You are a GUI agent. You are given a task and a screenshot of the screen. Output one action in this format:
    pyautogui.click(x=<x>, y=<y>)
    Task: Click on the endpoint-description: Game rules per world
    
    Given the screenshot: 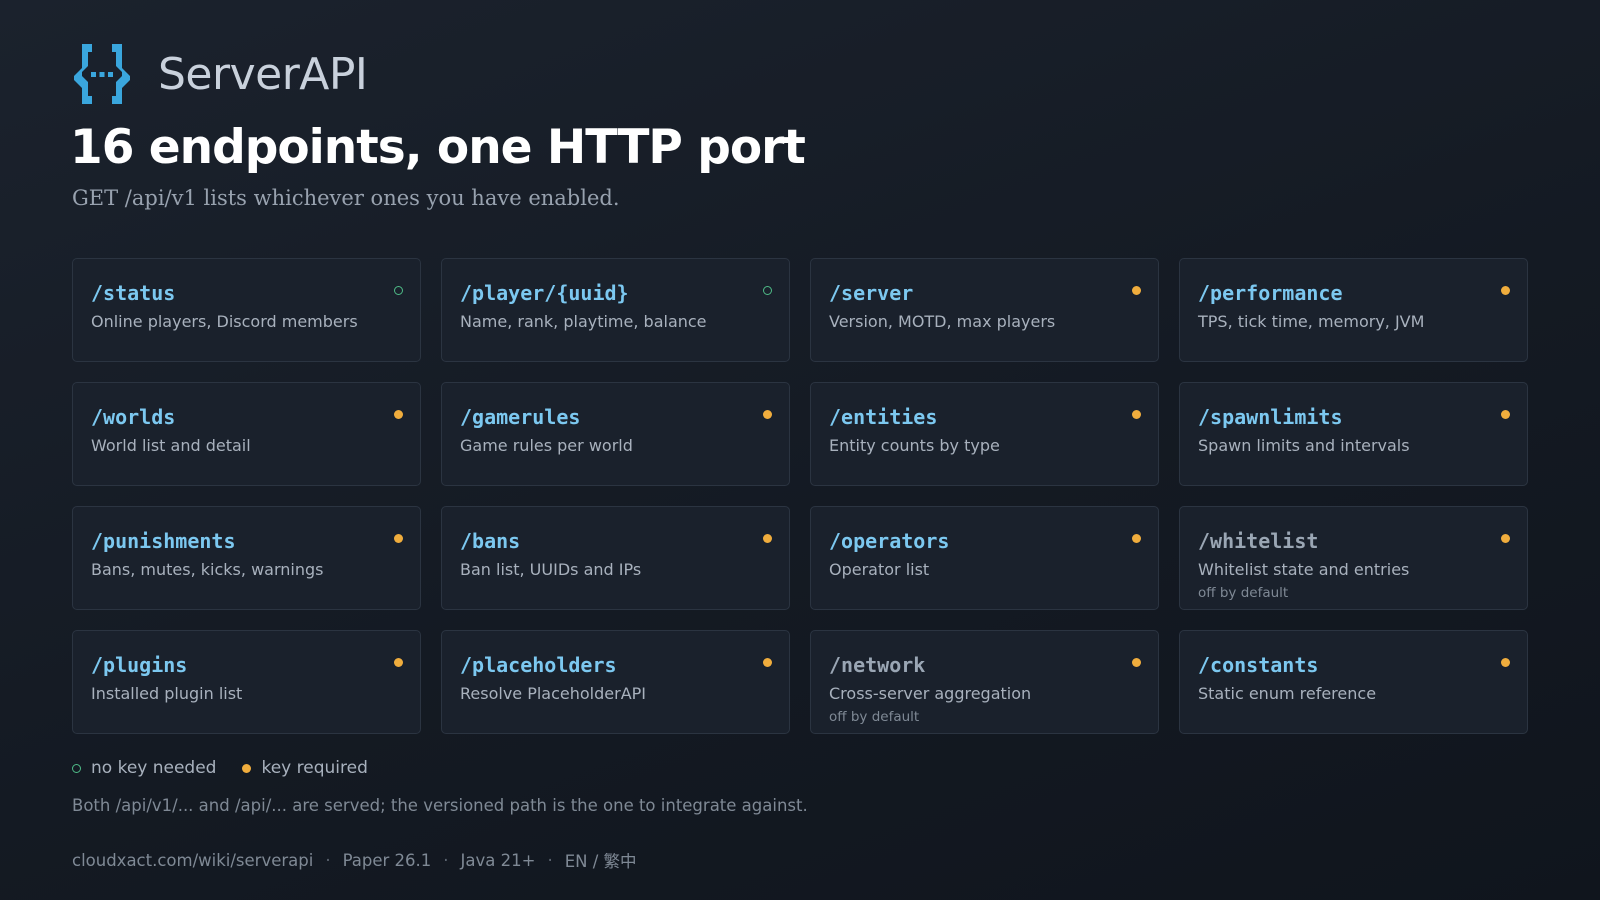 What is the action you would take?
    pyautogui.click(x=546, y=445)
    